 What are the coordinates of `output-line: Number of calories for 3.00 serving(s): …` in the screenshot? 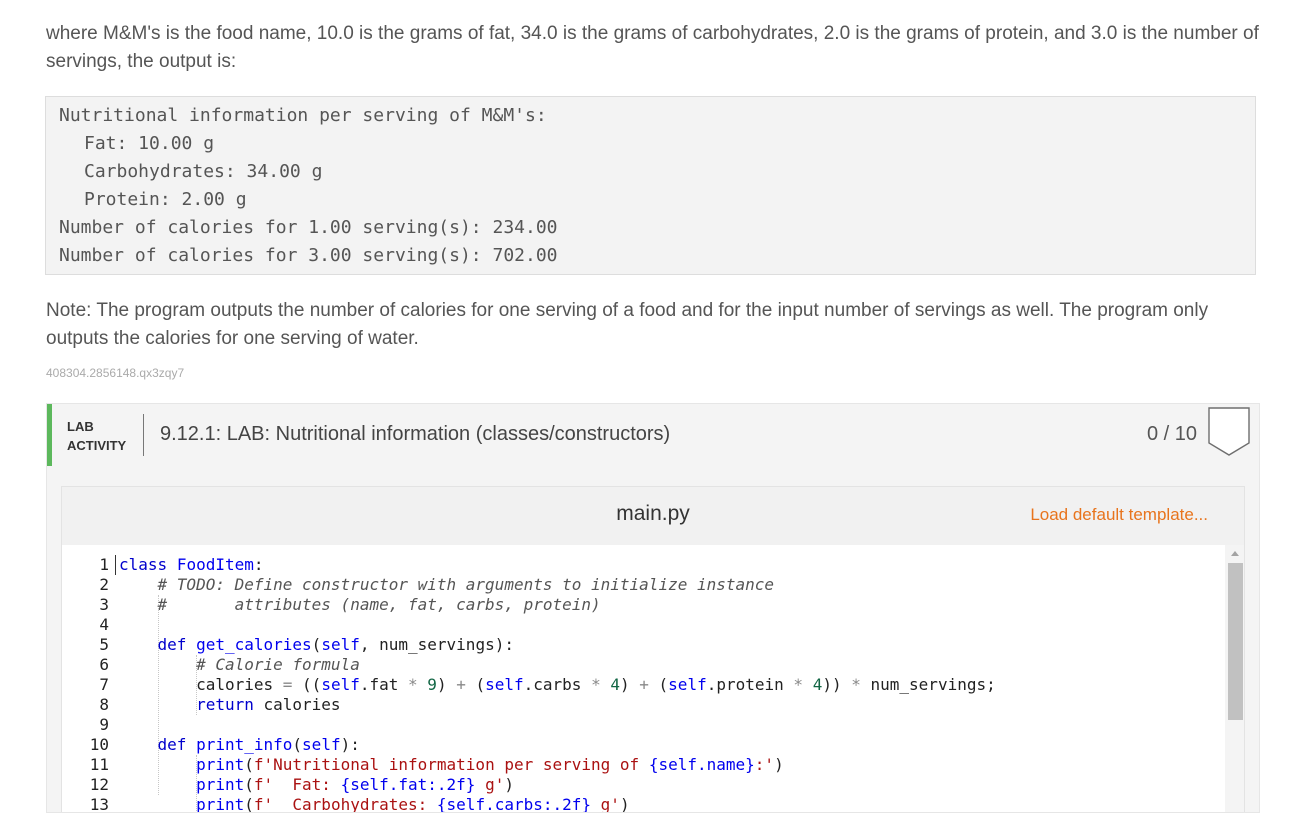 It's located at (308, 255).